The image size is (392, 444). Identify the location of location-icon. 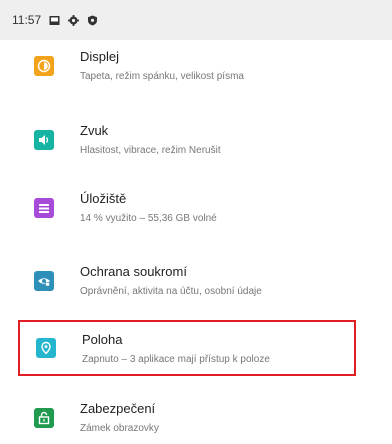
(46, 348).